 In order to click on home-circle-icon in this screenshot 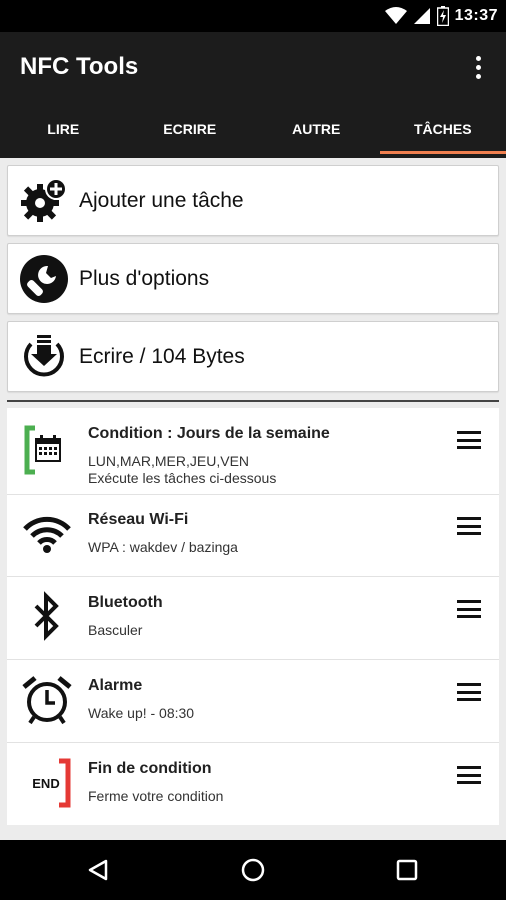, I will do `click(253, 870)`.